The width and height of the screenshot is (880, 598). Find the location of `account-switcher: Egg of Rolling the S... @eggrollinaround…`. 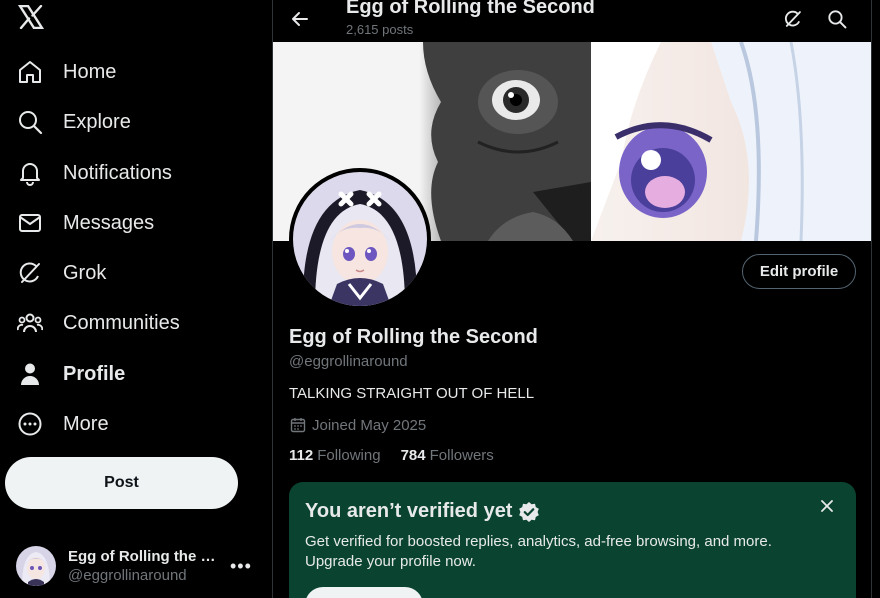

account-switcher: Egg of Rolling the S... @eggrollinaround… is located at coordinates (137, 566).